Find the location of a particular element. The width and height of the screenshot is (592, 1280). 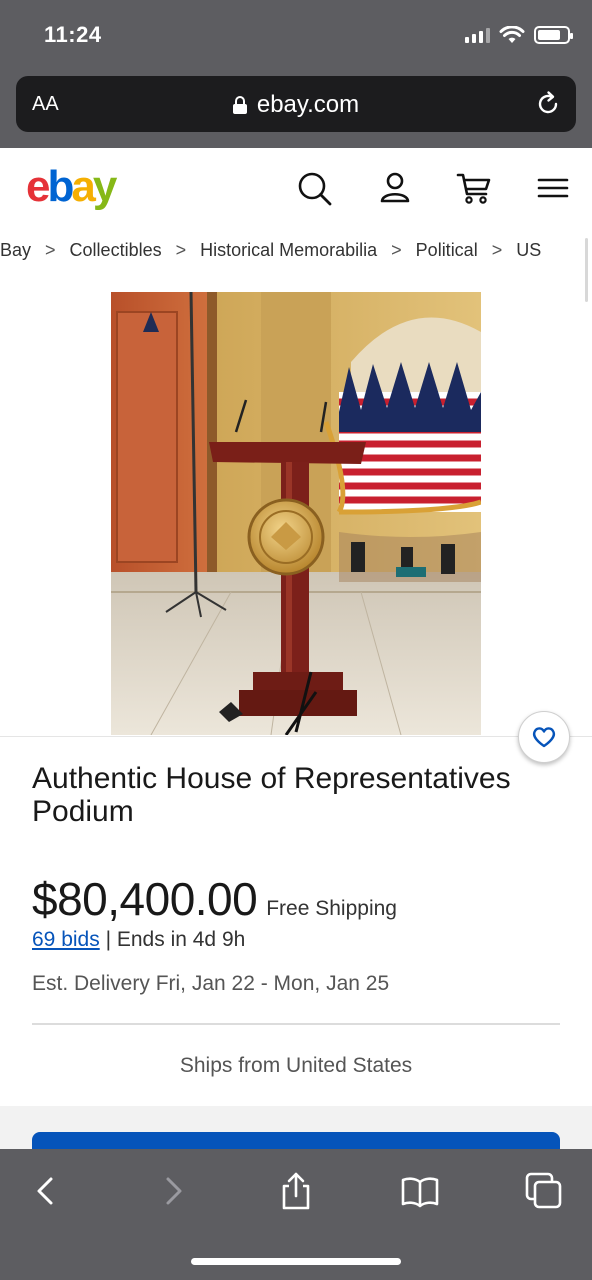

cart-icon is located at coordinates (474, 188).